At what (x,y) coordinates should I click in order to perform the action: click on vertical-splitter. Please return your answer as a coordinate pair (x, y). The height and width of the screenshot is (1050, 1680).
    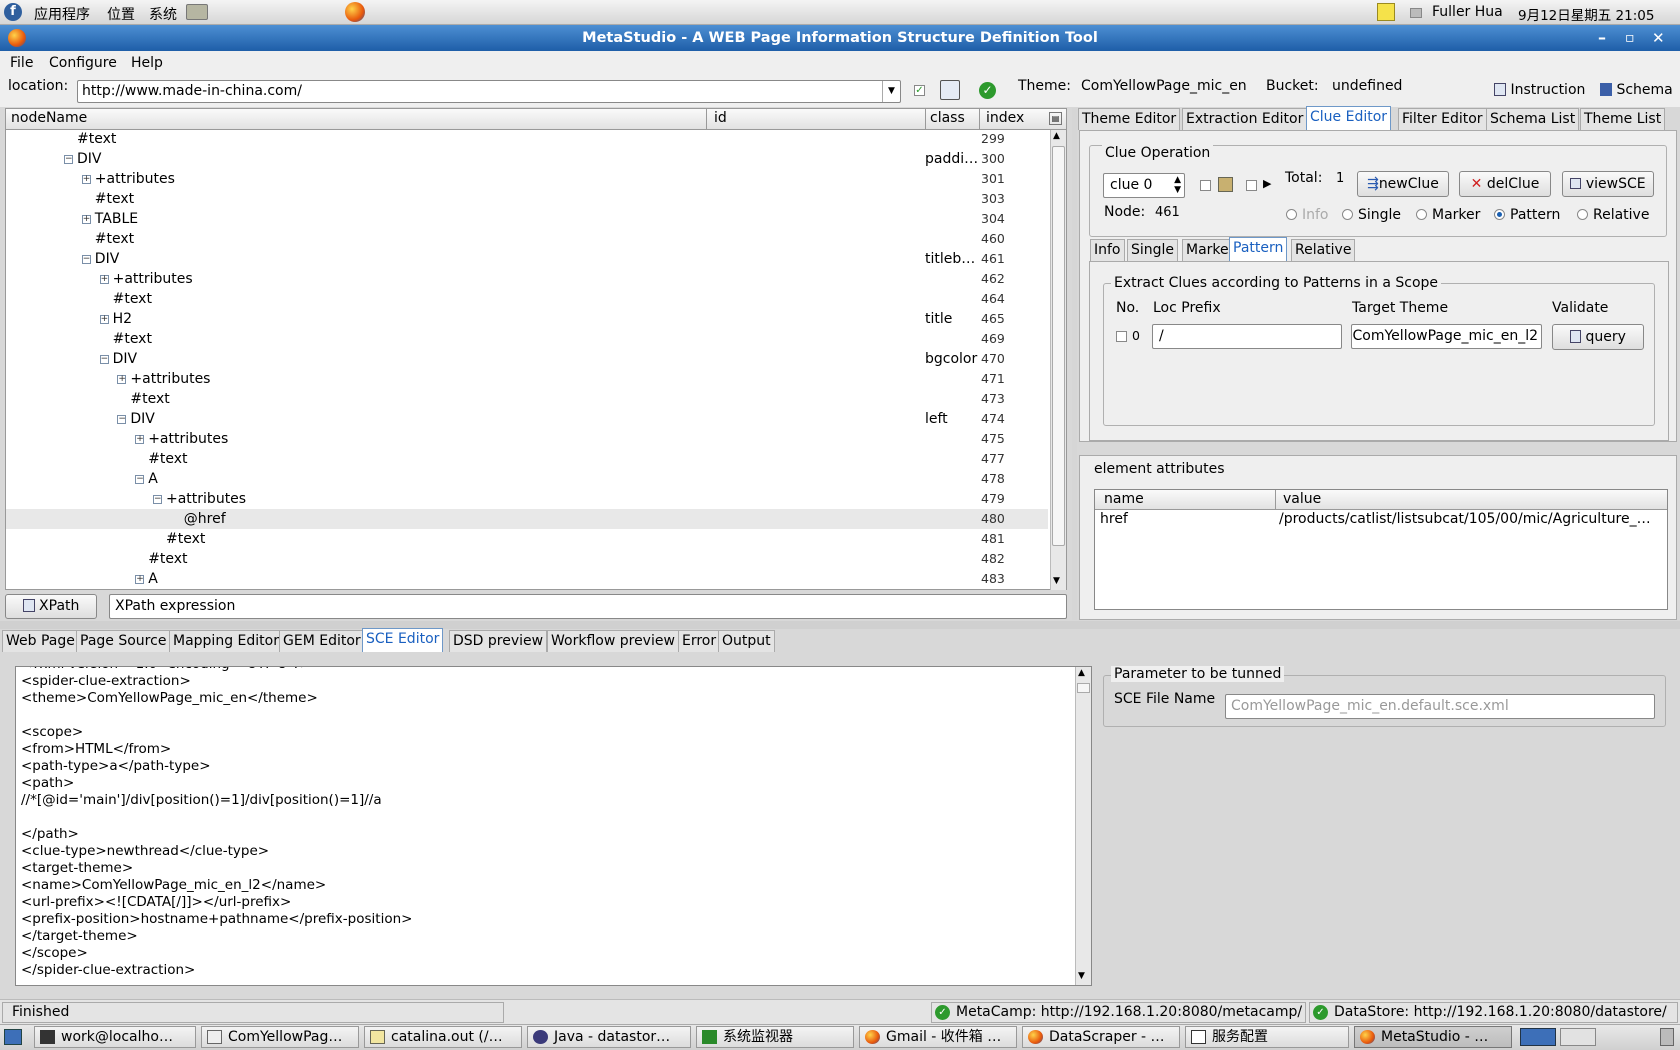
    Looking at the image, I should click on (1074, 364).